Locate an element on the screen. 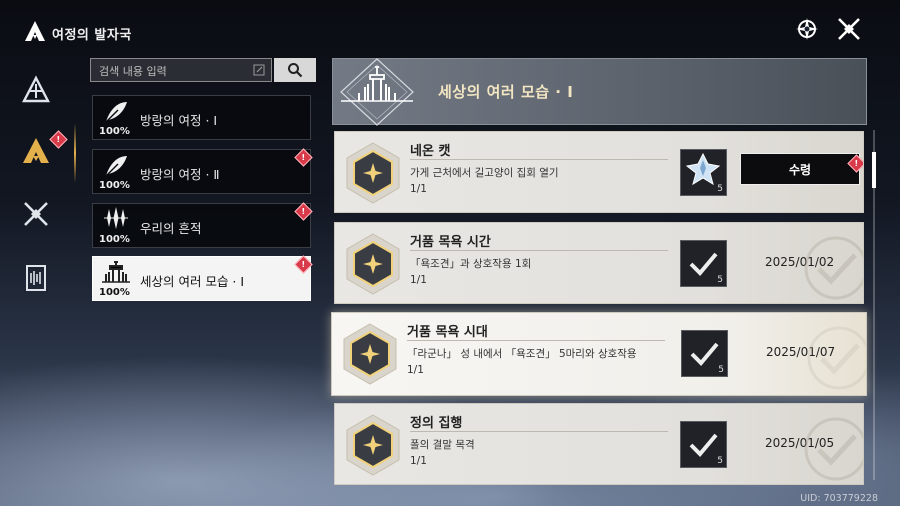 The image size is (900, 506). category-header-banner: 세상의 여러 모습 · Ⅰ is located at coordinates (599, 92).